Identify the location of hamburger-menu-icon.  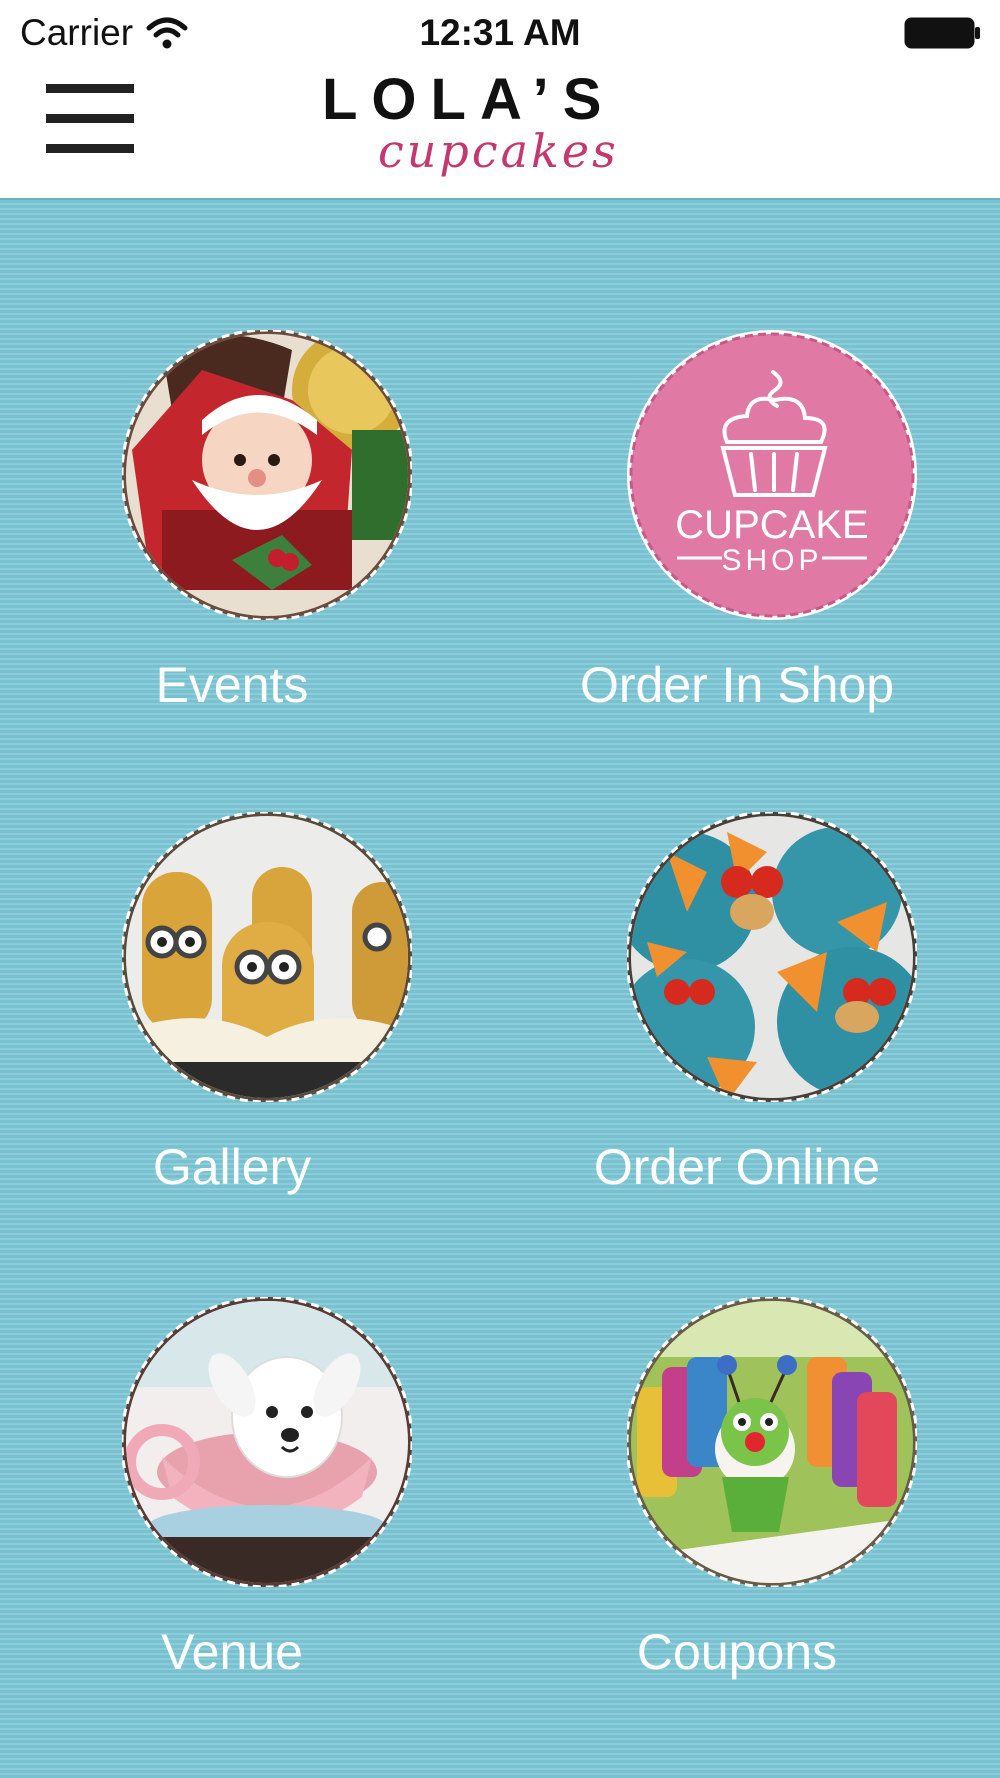
(91, 119).